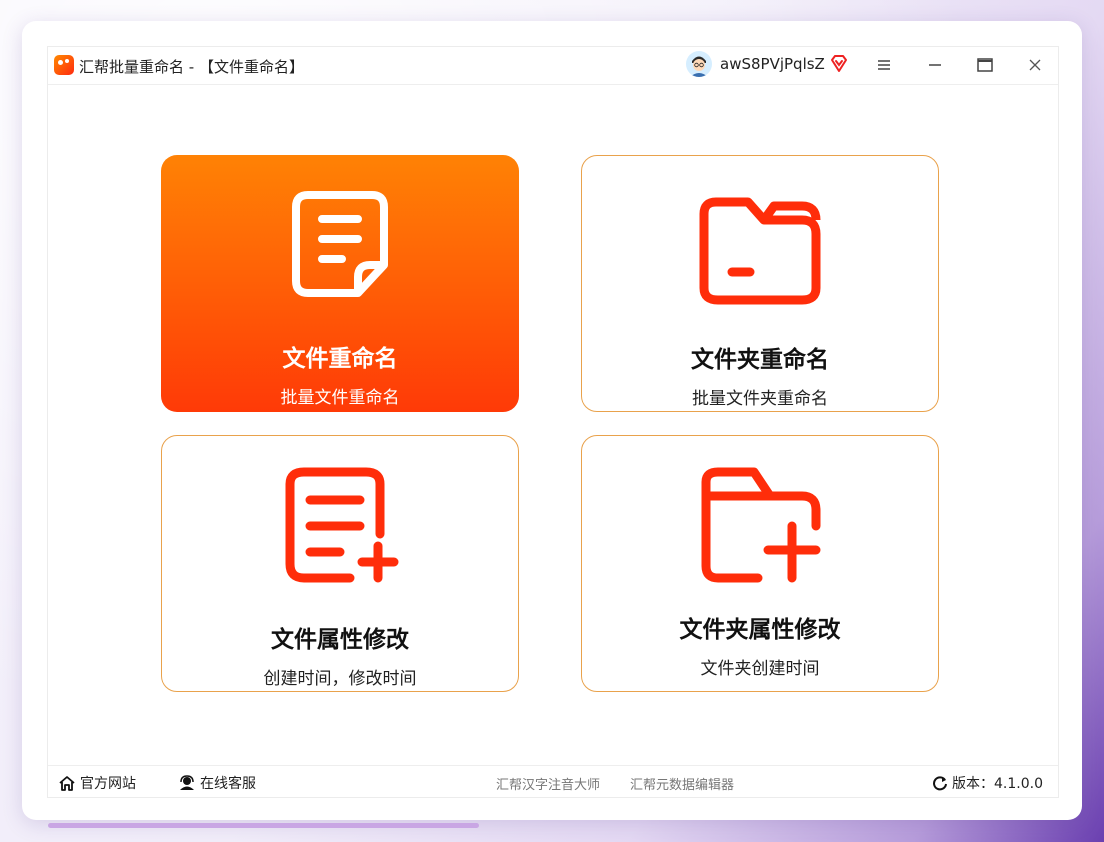  What do you see at coordinates (760, 669) in the screenshot?
I see `card-subtitle: 文件夹创建时间` at bounding box center [760, 669].